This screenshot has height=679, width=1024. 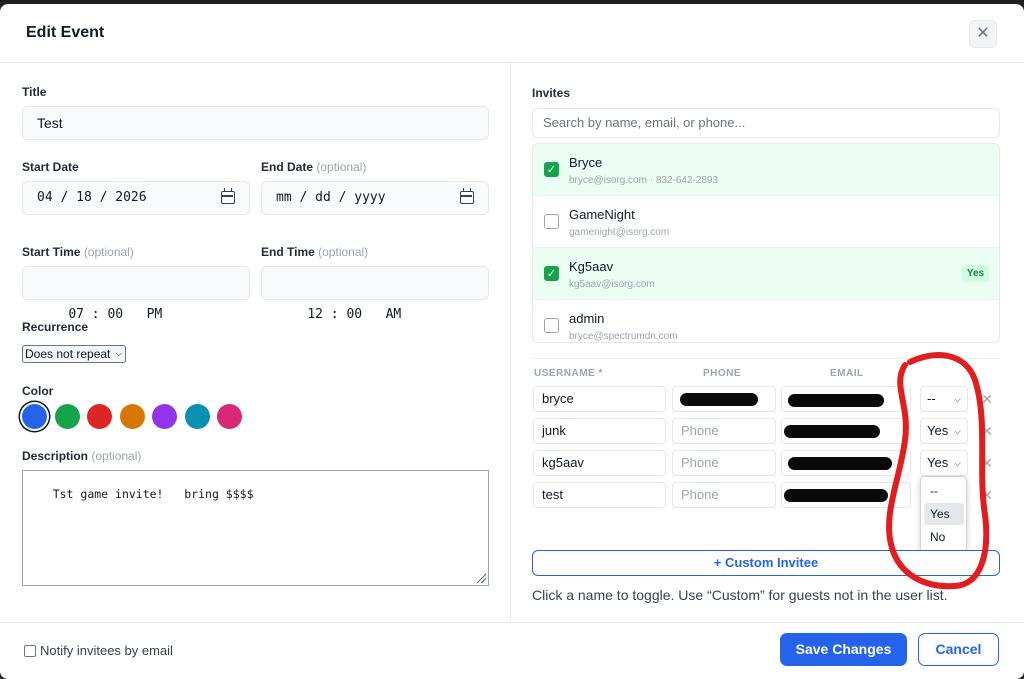 I want to click on invitee-row-gamenight: GameNight gamenight@isorg.com, so click(x=766, y=222).